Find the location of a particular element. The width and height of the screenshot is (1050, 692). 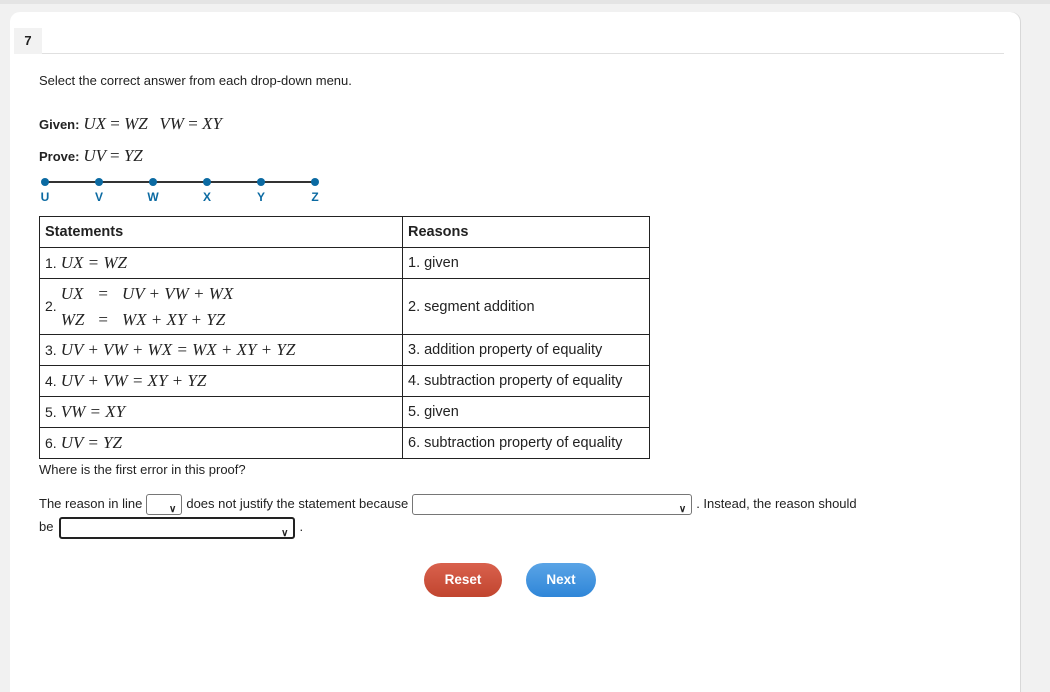

reason-cell: 4. subtraction property of equality is located at coordinates (526, 381).